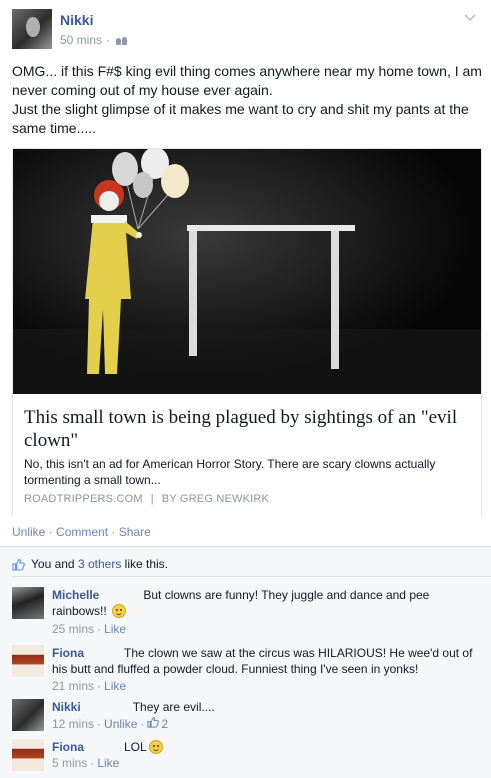 This screenshot has width=491, height=778. Describe the element at coordinates (135, 532) in the screenshot. I see `share-link: Share` at that location.